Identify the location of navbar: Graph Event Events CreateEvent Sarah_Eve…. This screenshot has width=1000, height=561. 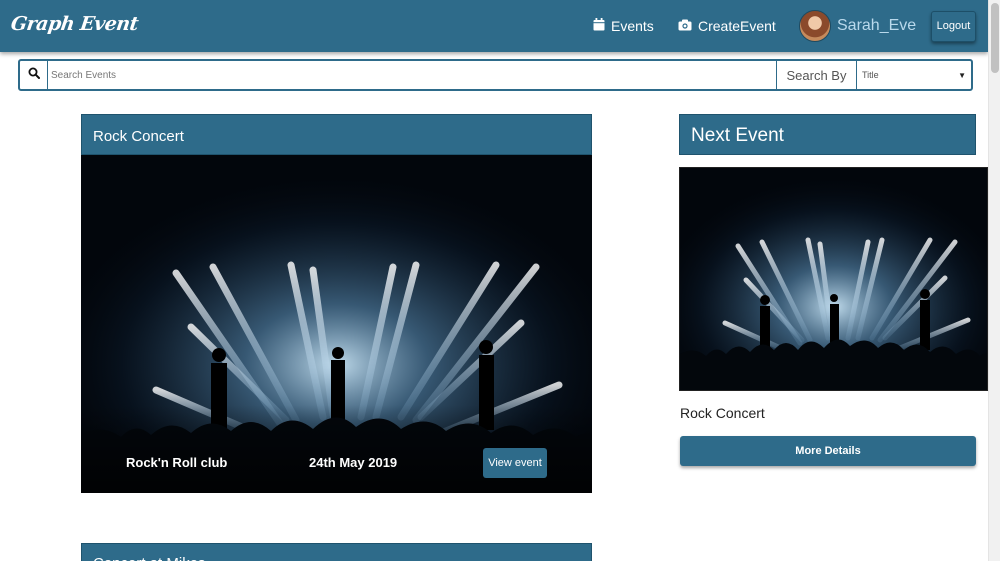
(494, 26).